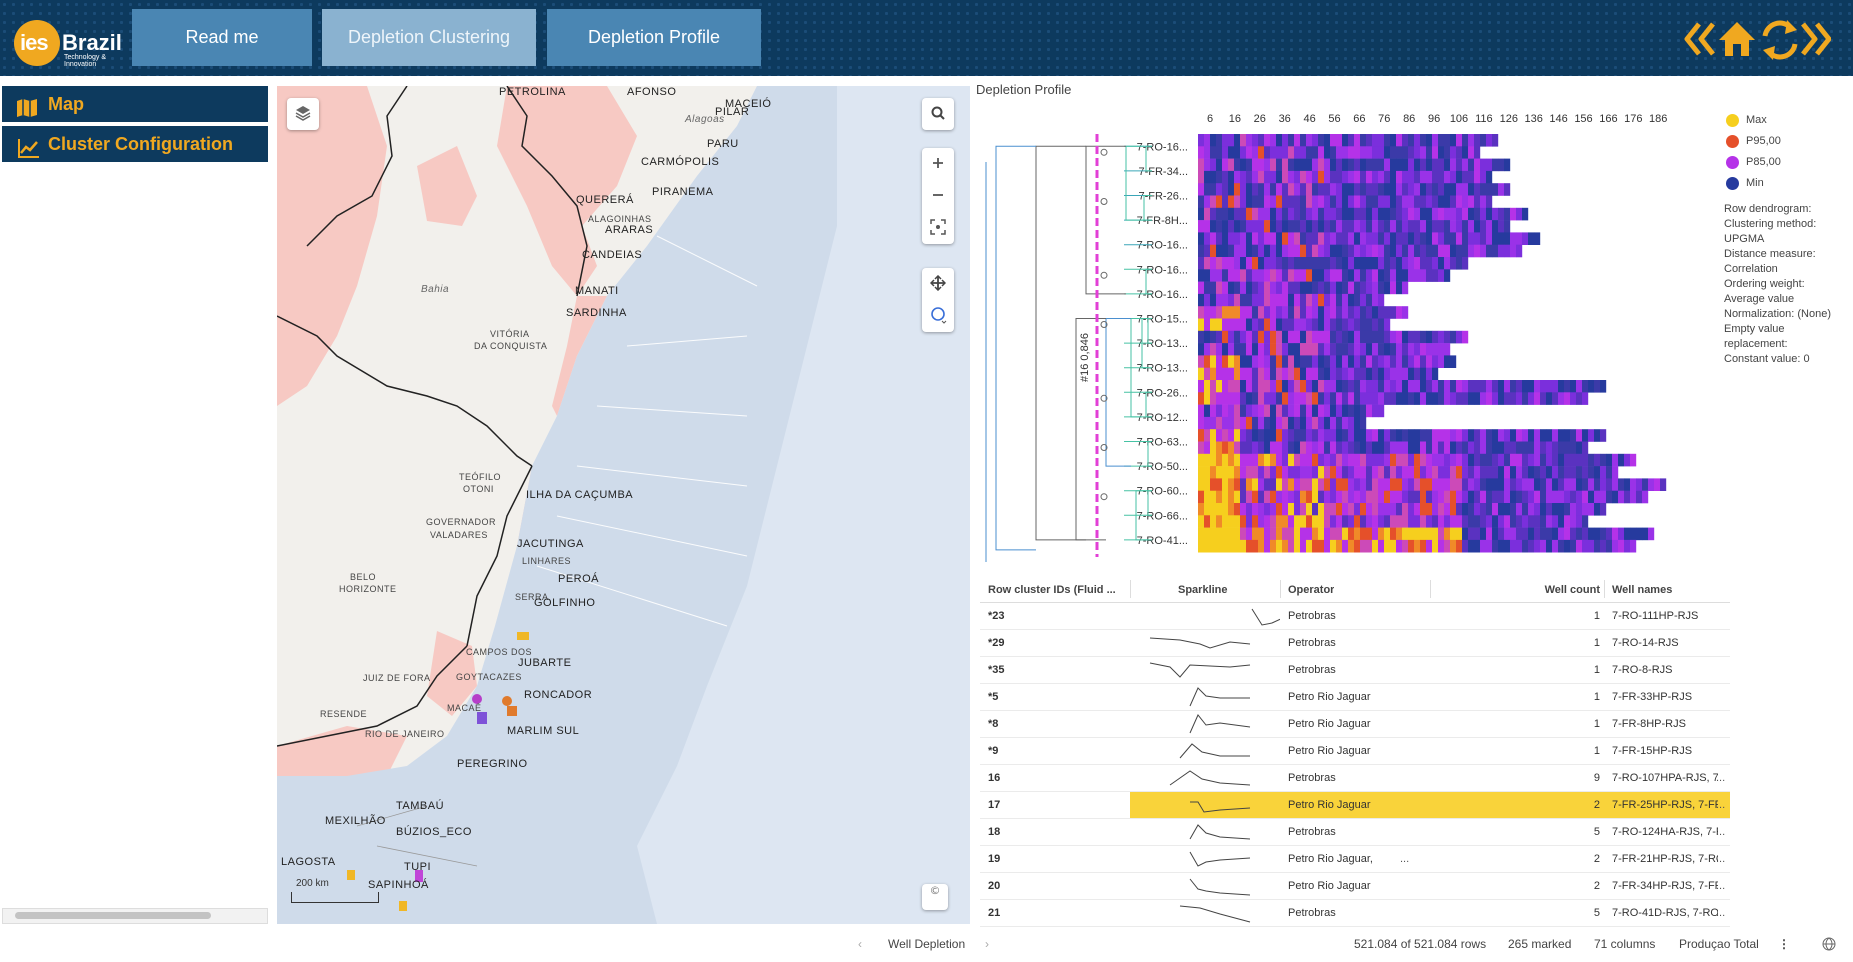  Describe the element at coordinates (135, 104) in the screenshot. I see `sidebar-item-map: Map` at that location.